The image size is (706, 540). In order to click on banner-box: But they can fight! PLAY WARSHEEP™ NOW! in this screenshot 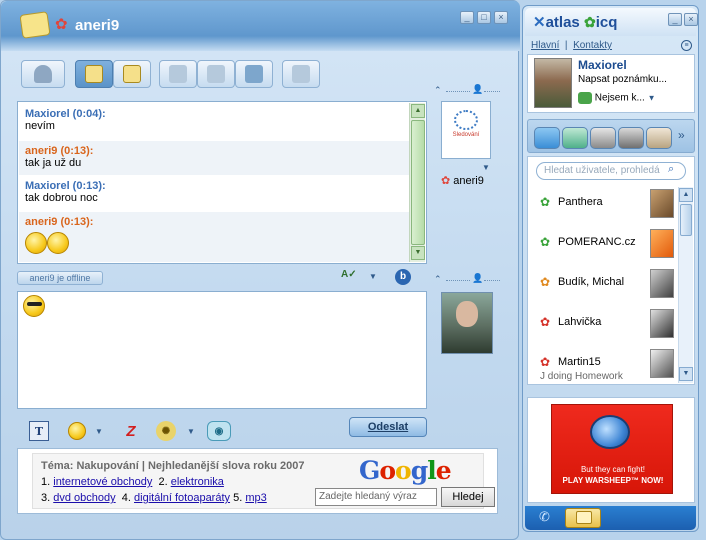, I will do `click(611, 450)`.